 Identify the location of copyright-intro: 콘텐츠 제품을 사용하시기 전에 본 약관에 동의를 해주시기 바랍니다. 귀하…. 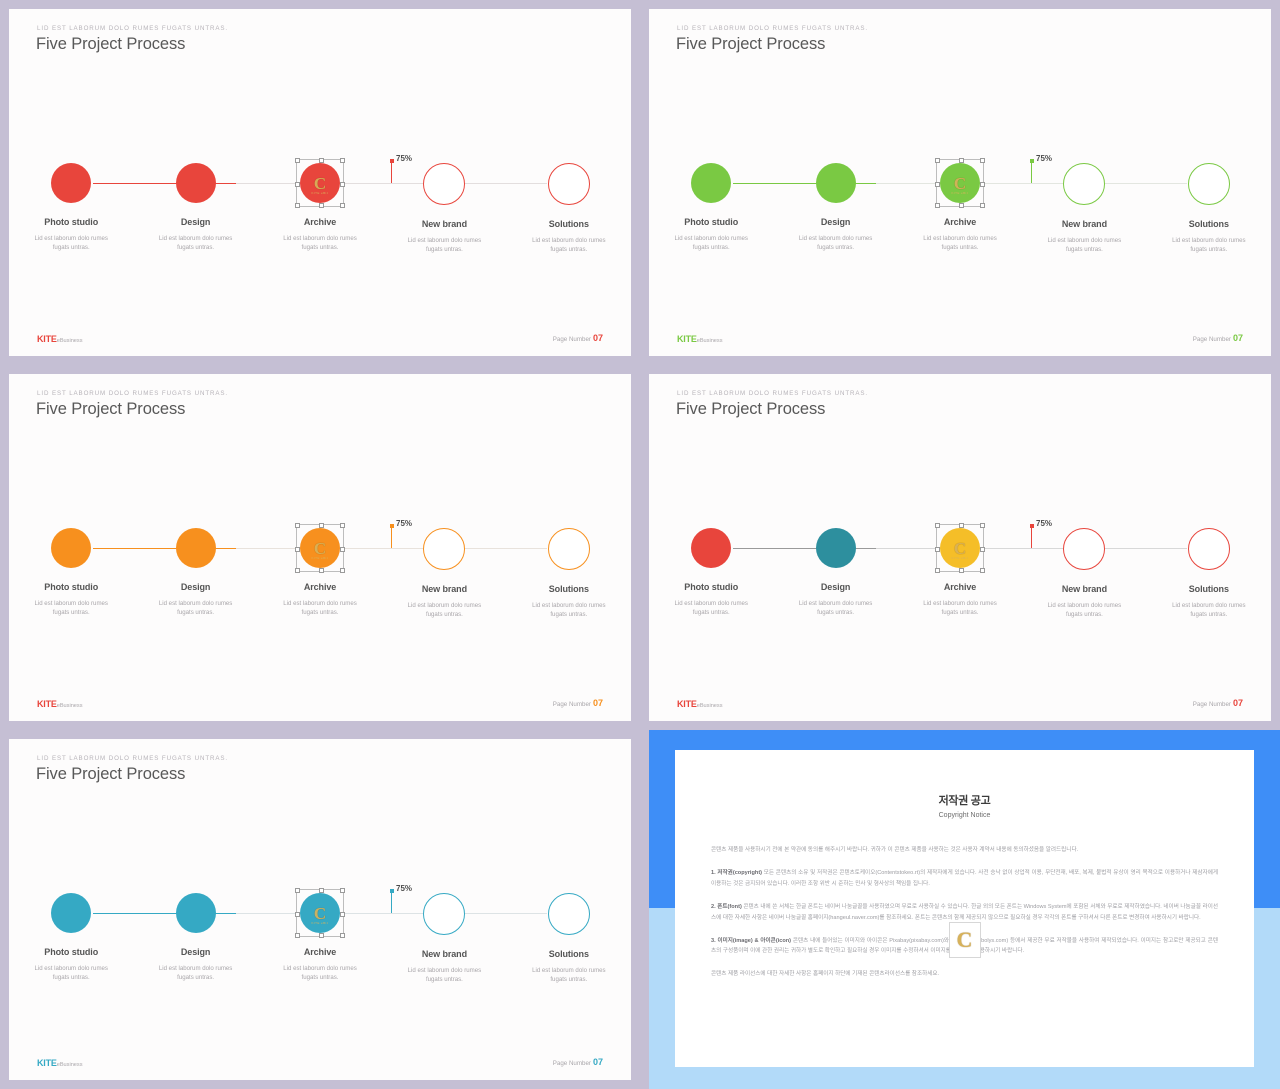
(895, 850).